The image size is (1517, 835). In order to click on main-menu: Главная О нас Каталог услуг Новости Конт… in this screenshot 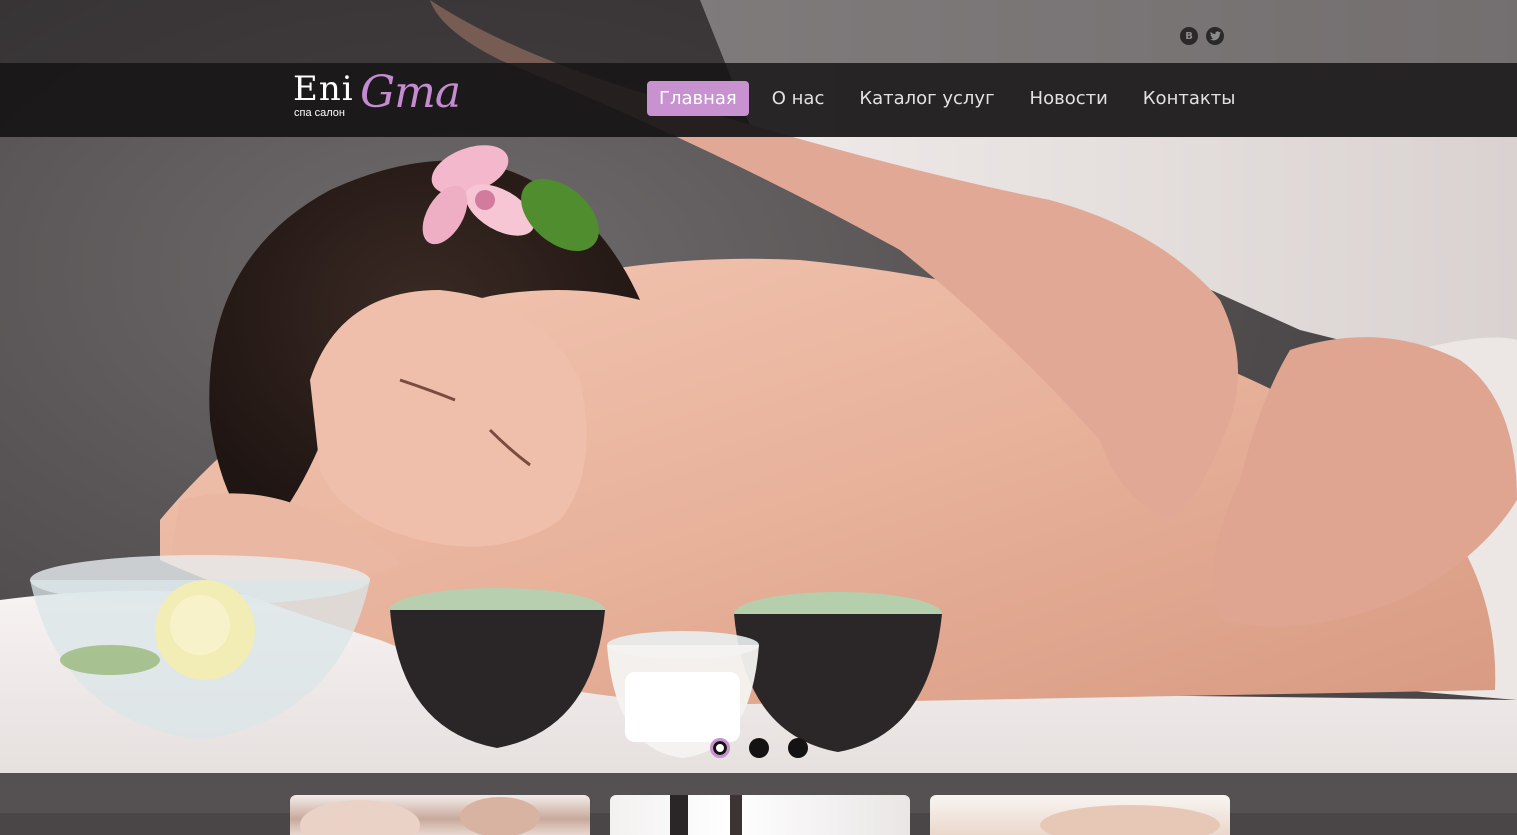, I will do `click(952, 98)`.